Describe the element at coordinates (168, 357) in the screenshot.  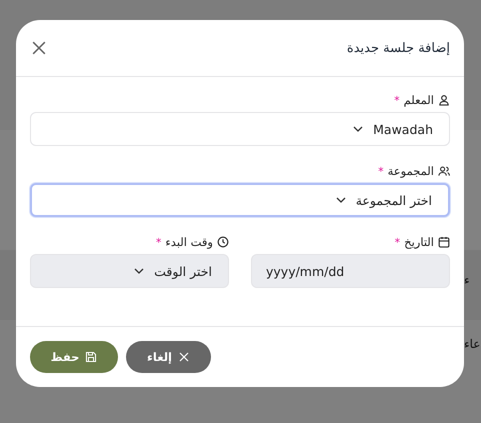
I see `cancel-button: إلغاء` at that location.